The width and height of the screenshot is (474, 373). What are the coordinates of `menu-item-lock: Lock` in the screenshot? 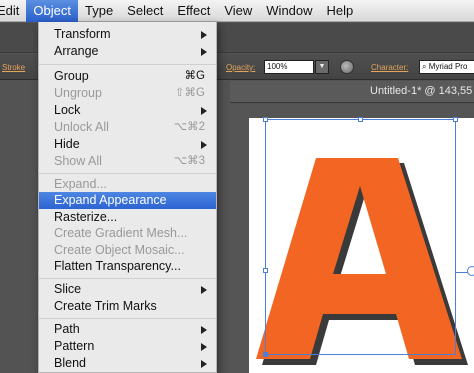 It's located at (127, 110).